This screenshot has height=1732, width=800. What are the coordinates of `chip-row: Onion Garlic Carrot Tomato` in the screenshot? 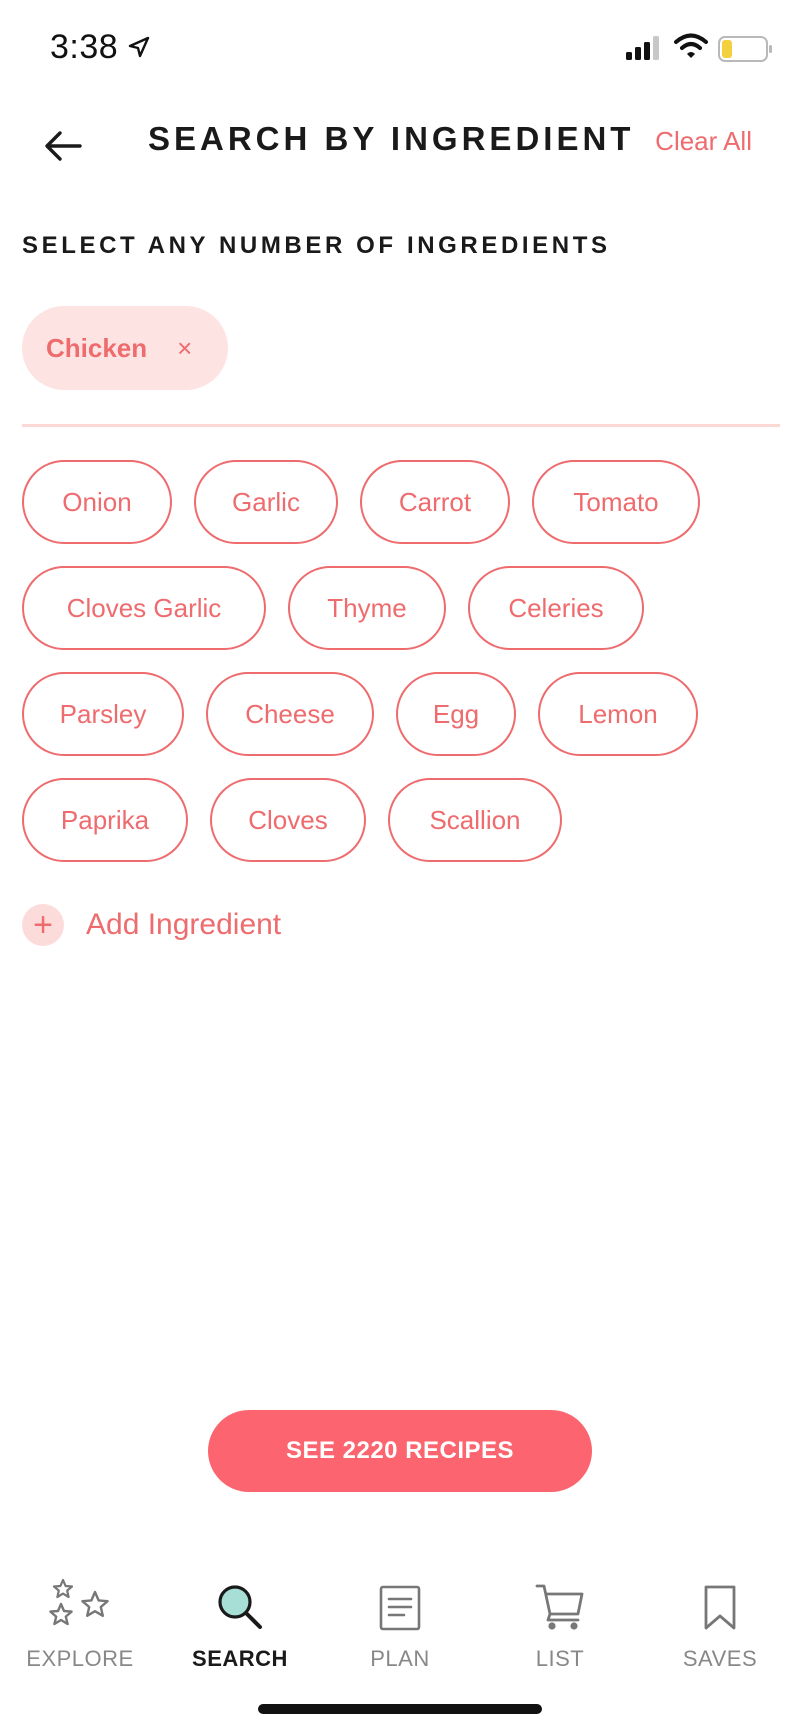 It's located at (402, 502).